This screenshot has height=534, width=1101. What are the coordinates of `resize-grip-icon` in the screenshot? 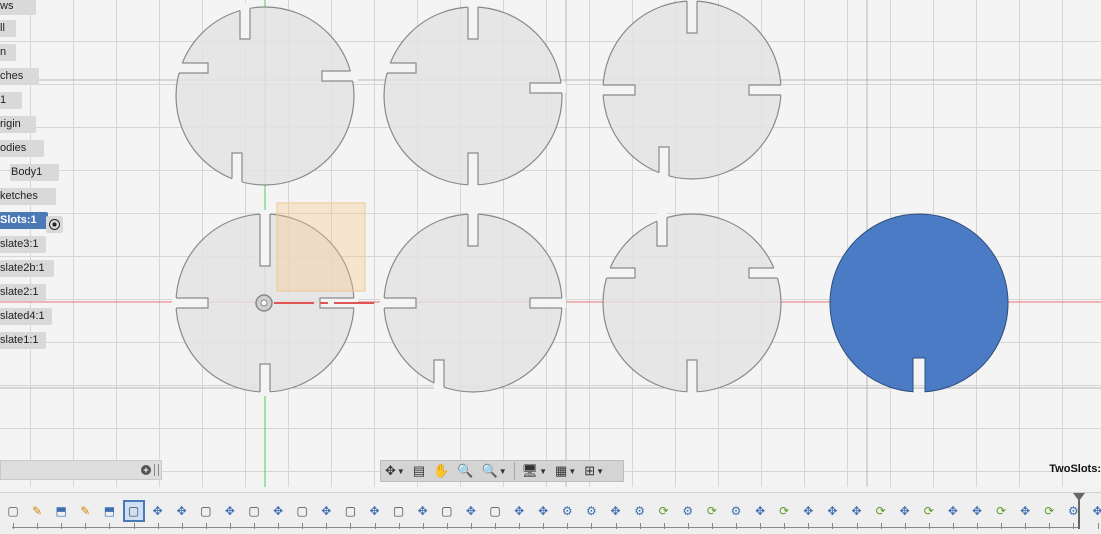 It's located at (156, 470).